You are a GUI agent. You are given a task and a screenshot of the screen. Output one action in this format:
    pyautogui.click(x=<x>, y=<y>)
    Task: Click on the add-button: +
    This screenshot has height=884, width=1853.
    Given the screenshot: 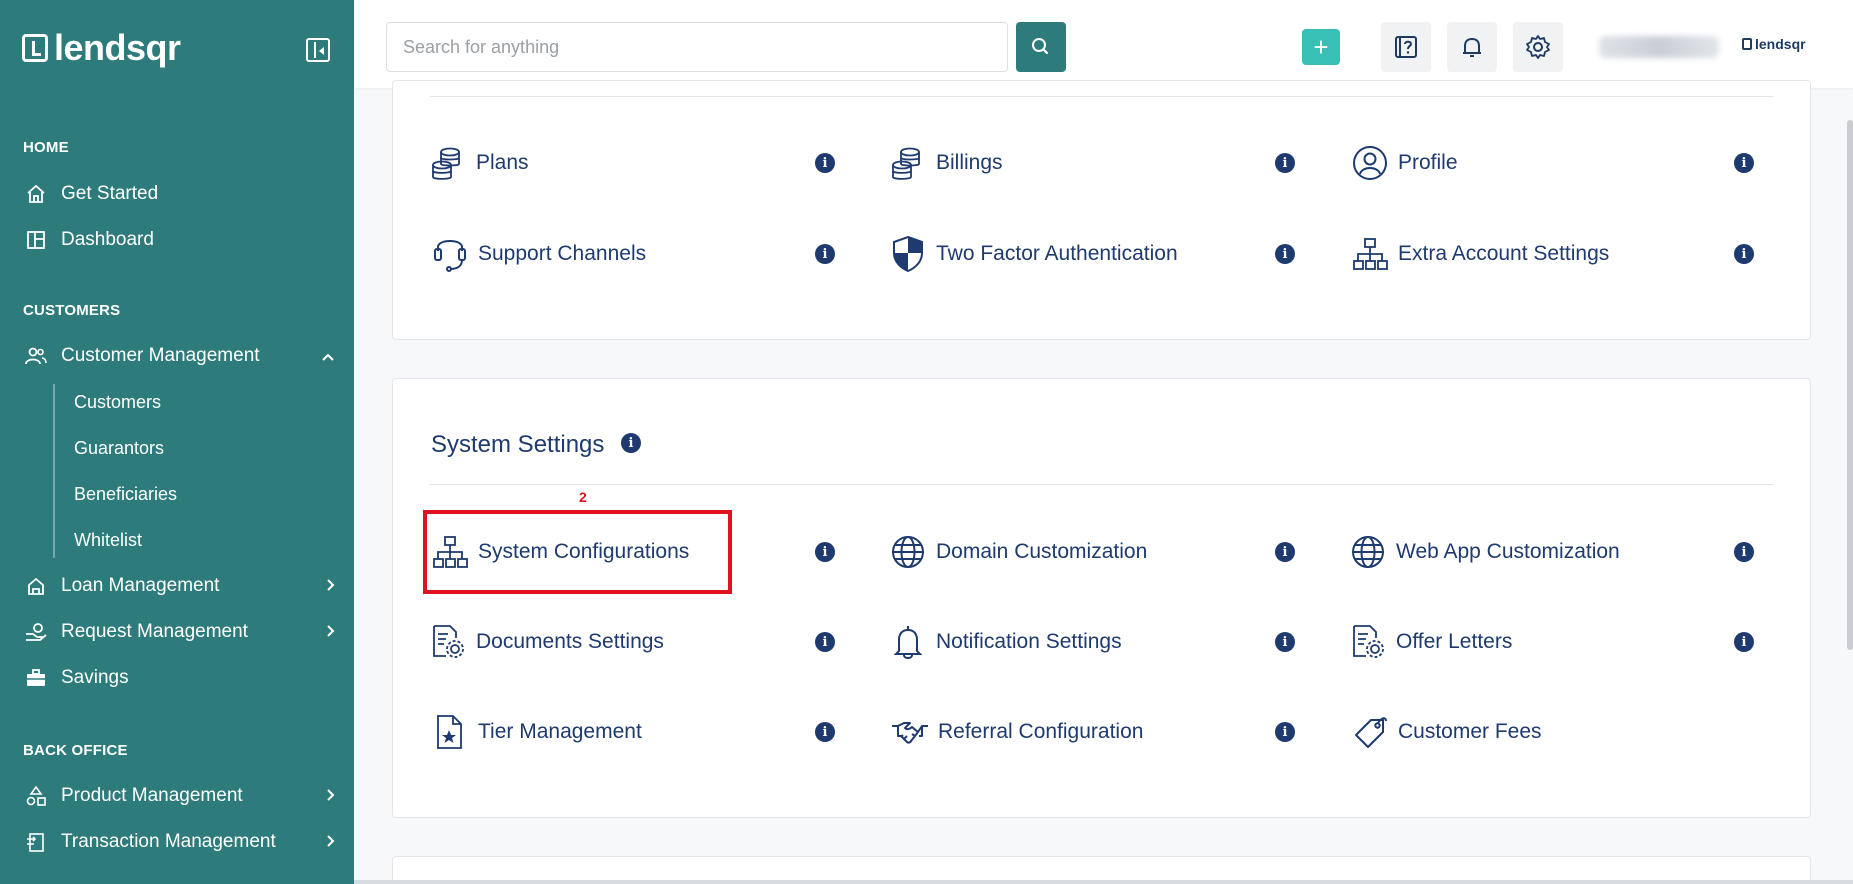 What is the action you would take?
    pyautogui.click(x=1321, y=47)
    